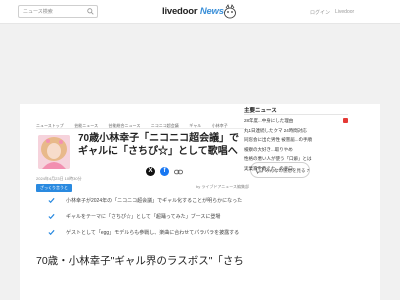 The height and width of the screenshot is (300, 400). Describe the element at coordinates (159, 145) in the screenshot. I see `article-title: 70歳小林幸子「ニコニコ超会議」でギャルに「さちぴ☆」として歌唱へ` at that location.